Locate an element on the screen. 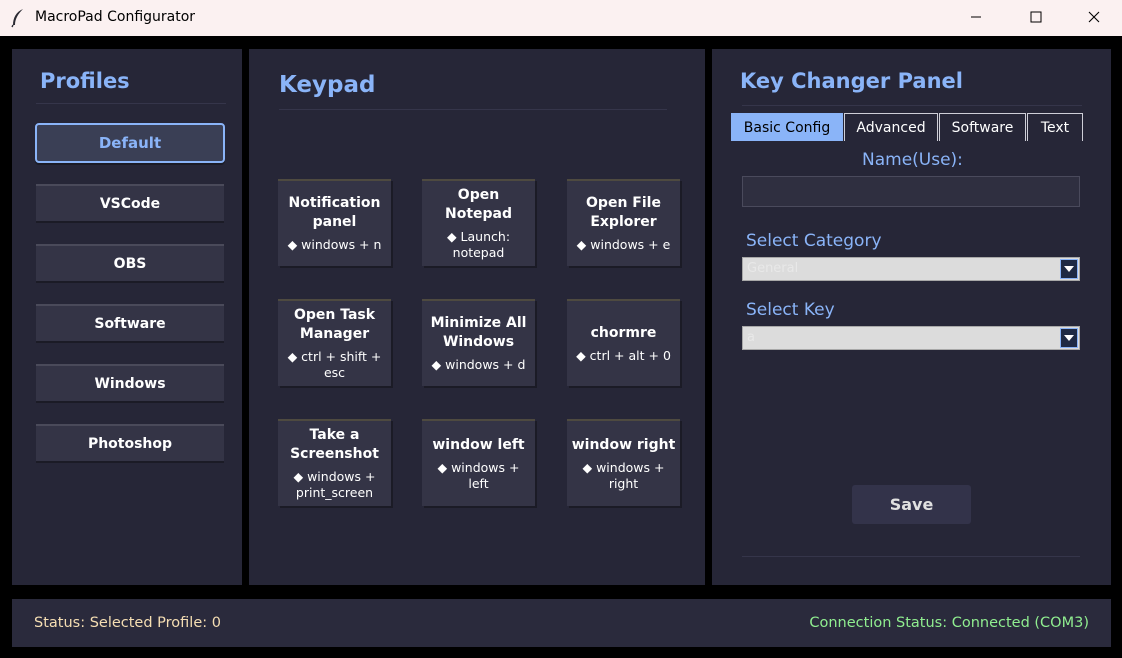  profile-button-photoshop: Photoshop is located at coordinates (130, 442).